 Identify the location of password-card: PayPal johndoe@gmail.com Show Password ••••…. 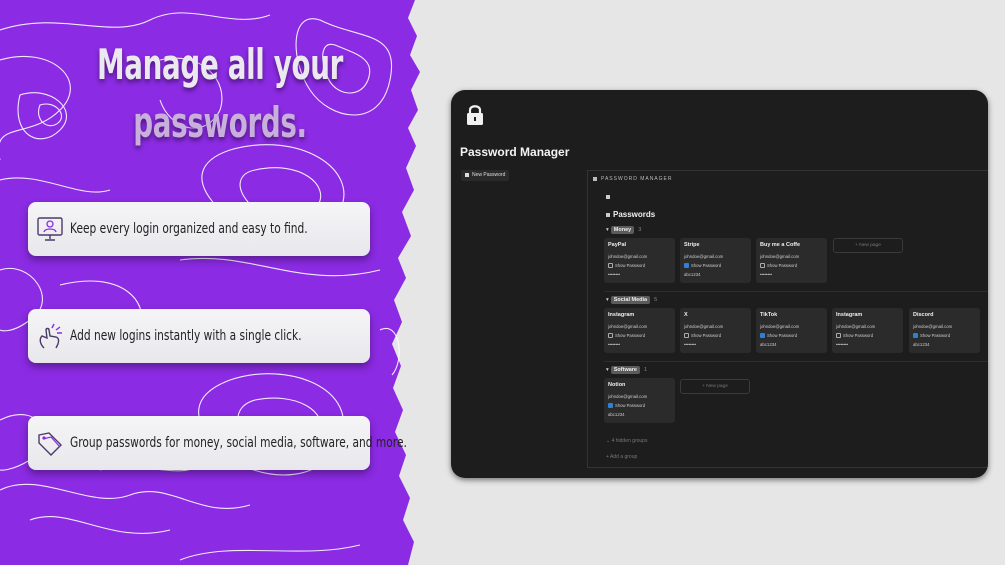
(639, 260).